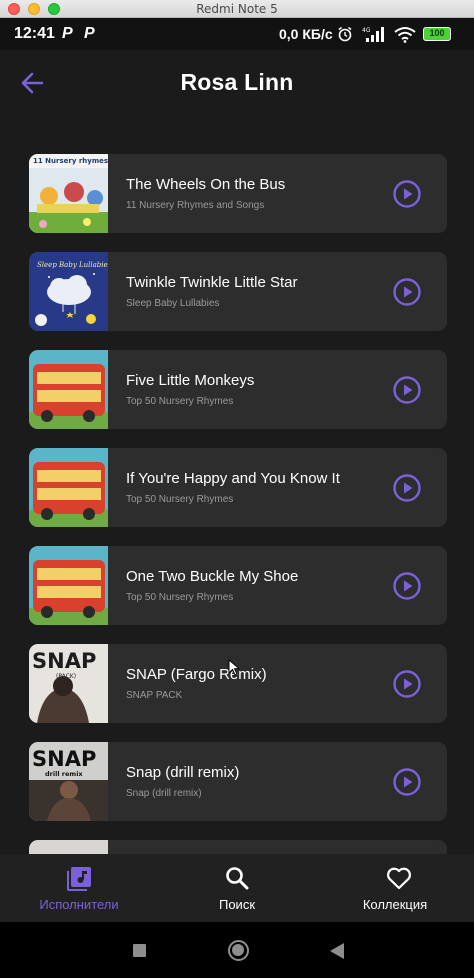 The width and height of the screenshot is (474, 978). What do you see at coordinates (70, 161) in the screenshot?
I see `cover-text: 11 Nursery rhymes` at bounding box center [70, 161].